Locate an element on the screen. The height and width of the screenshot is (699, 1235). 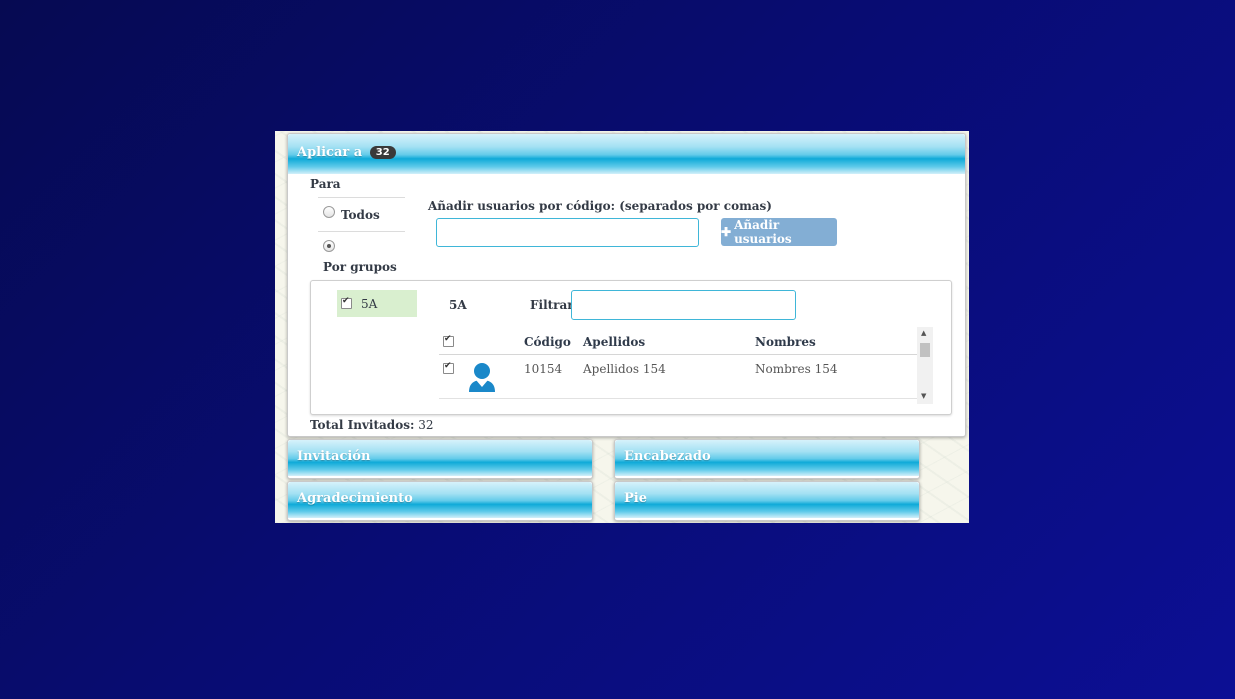
pie-panel: Pie is located at coordinates (767, 501).